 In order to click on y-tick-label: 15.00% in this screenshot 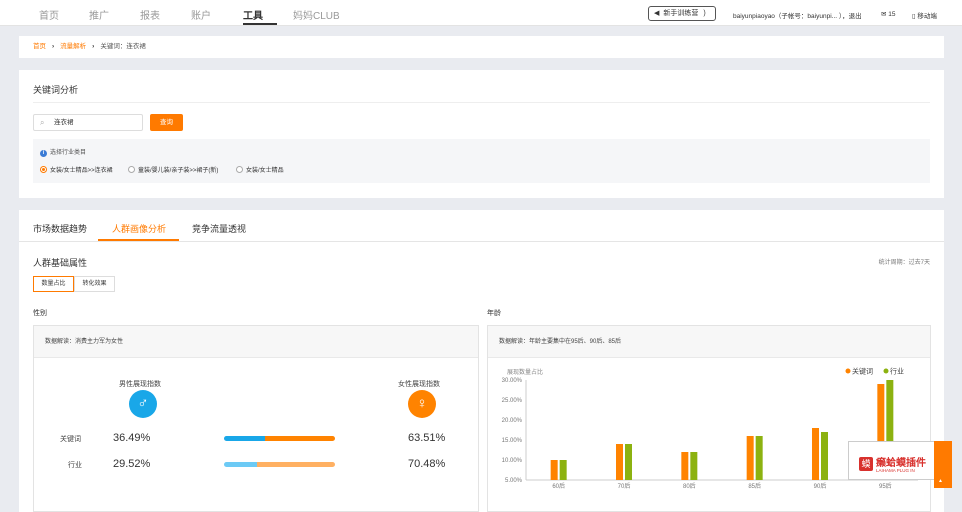, I will do `click(512, 441)`.